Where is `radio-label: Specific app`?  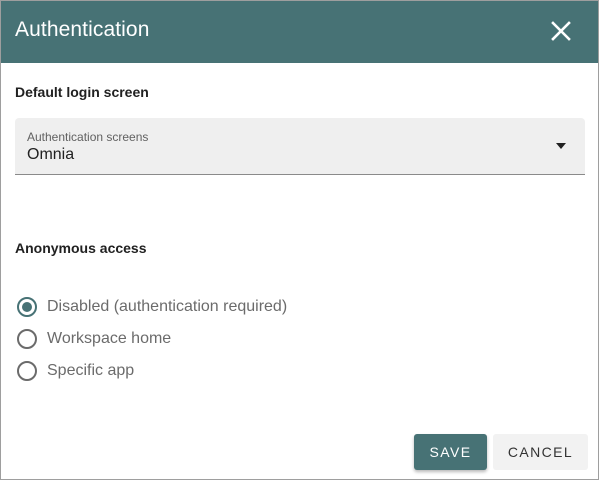 radio-label: Specific app is located at coordinates (91, 370).